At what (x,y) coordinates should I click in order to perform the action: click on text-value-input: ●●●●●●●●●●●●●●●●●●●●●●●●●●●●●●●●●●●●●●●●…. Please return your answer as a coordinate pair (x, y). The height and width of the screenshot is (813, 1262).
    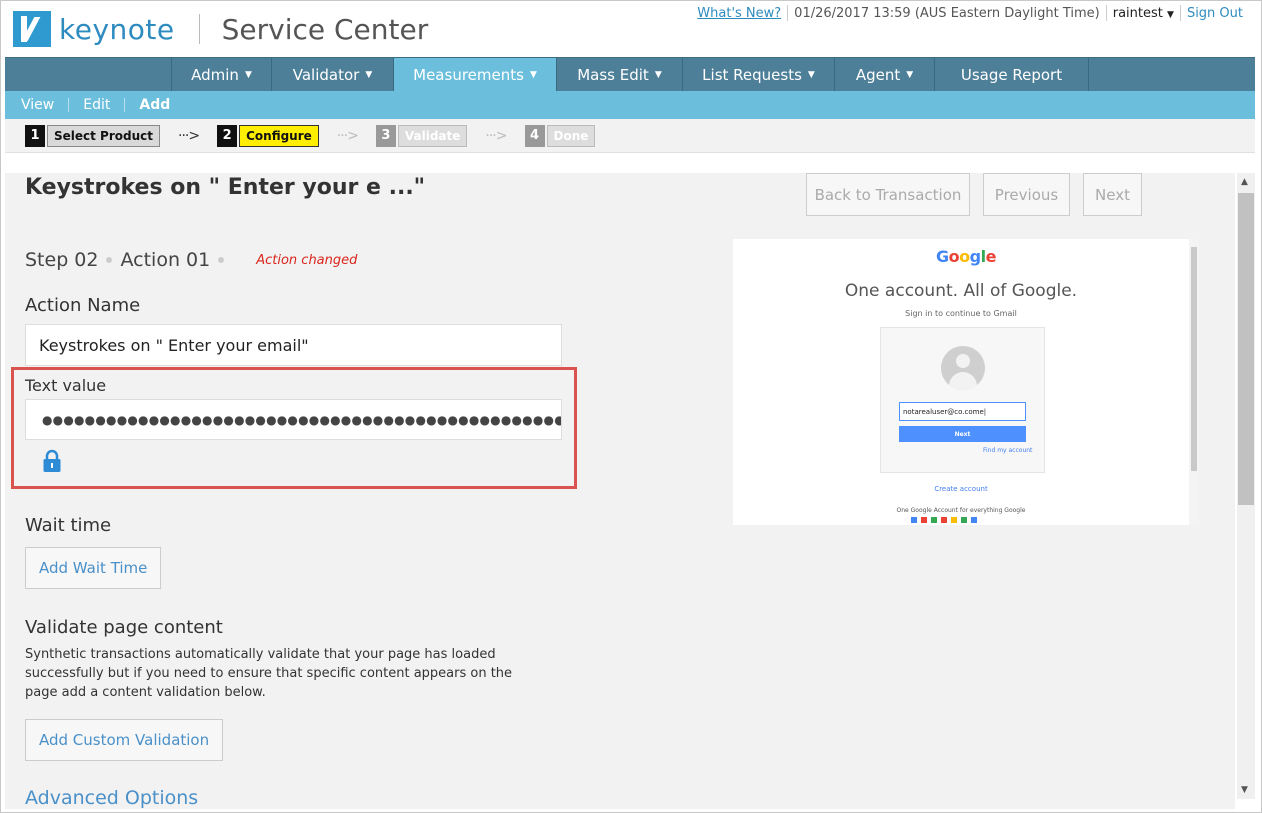
    Looking at the image, I should click on (293, 419).